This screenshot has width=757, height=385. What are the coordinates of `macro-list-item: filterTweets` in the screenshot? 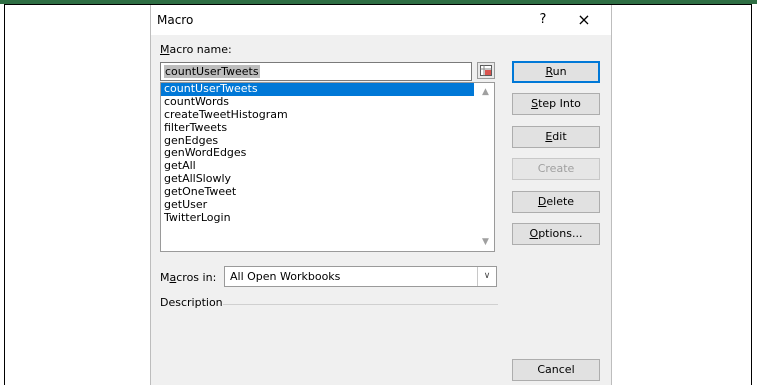 It's located at (317, 128).